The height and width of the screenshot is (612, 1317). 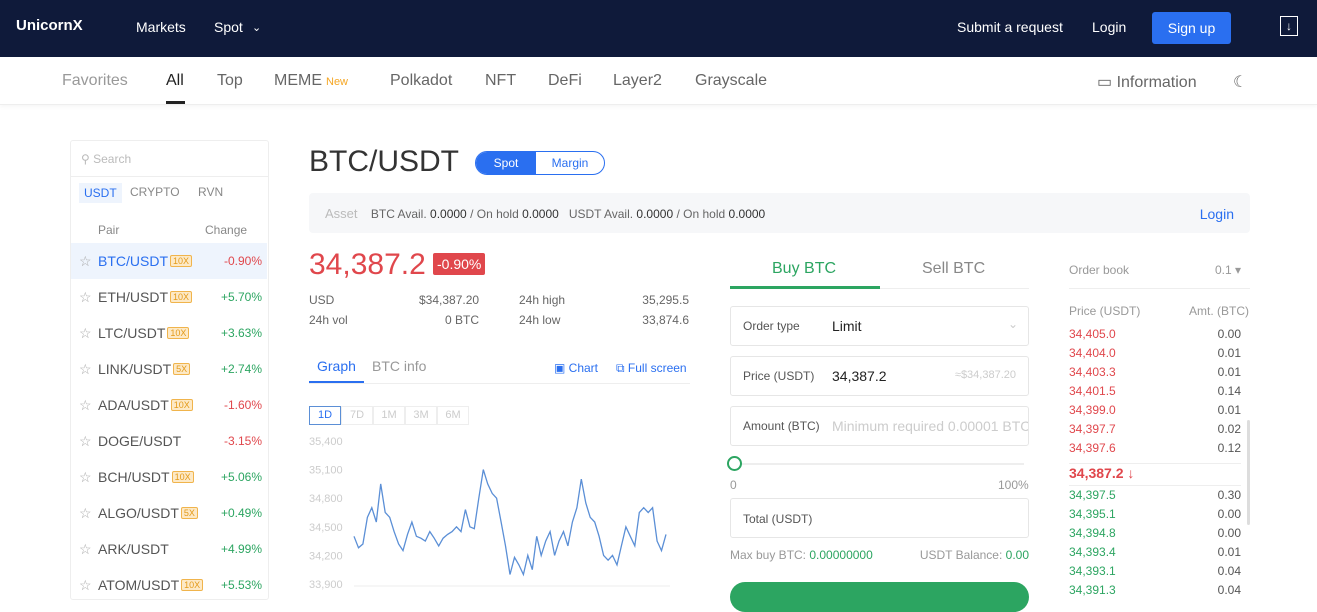 What do you see at coordinates (489, 513) in the screenshot?
I see `price-sparkline: 35,400 35,100 34,800 34,500 34,200 33,900` at bounding box center [489, 513].